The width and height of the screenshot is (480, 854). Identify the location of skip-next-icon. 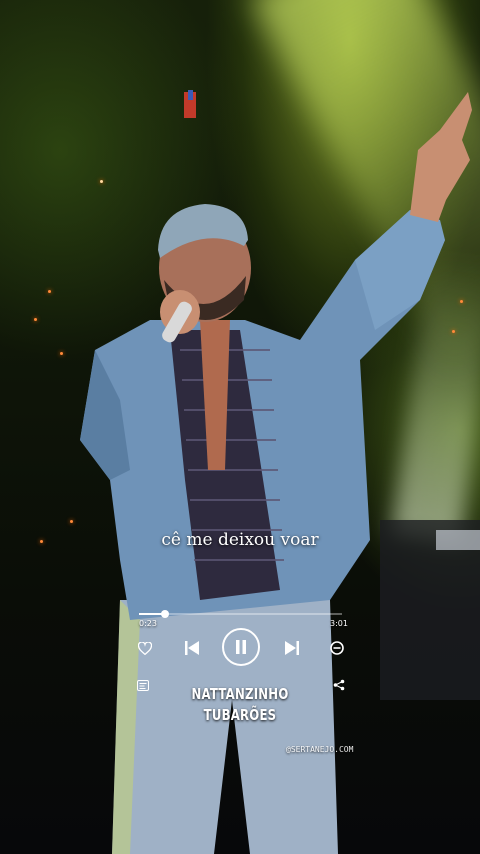
(292, 648).